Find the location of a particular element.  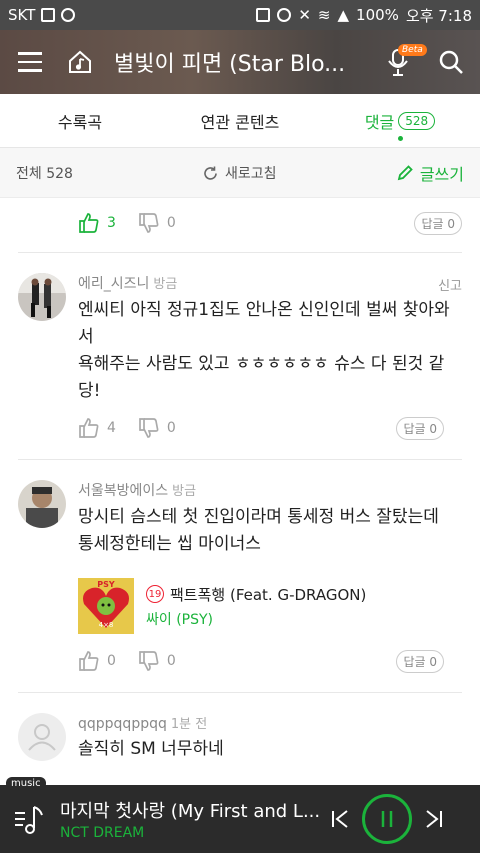

home-icon is located at coordinates (80, 61).